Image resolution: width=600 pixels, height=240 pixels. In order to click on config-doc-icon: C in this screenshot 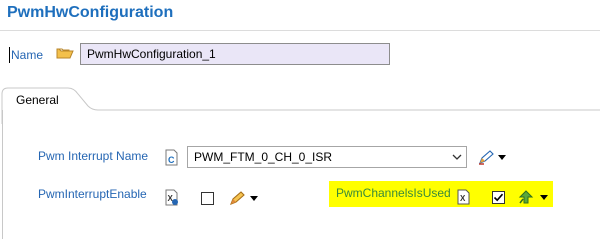, I will do `click(171, 157)`.